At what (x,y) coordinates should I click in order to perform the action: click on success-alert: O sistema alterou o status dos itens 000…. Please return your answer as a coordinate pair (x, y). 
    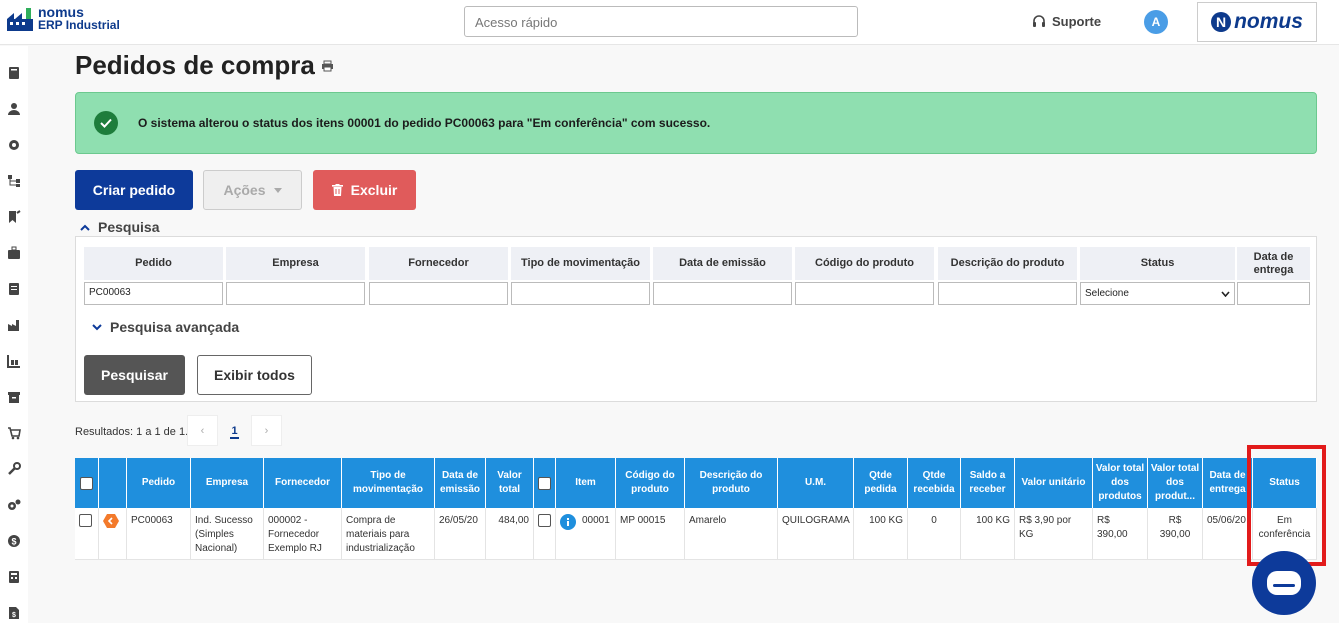
    Looking at the image, I should click on (696, 123).